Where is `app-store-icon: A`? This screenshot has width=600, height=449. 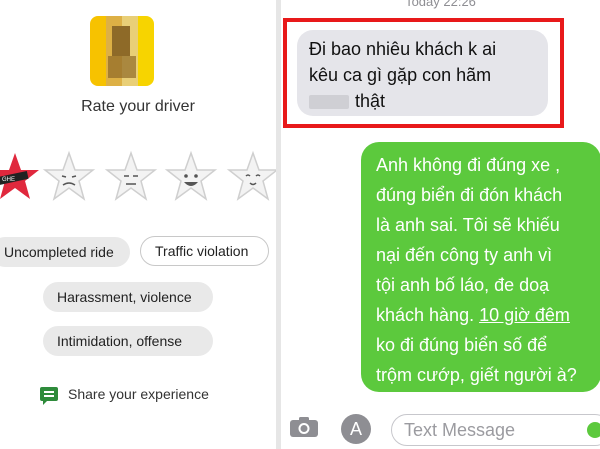 app-store-icon: A is located at coordinates (356, 429).